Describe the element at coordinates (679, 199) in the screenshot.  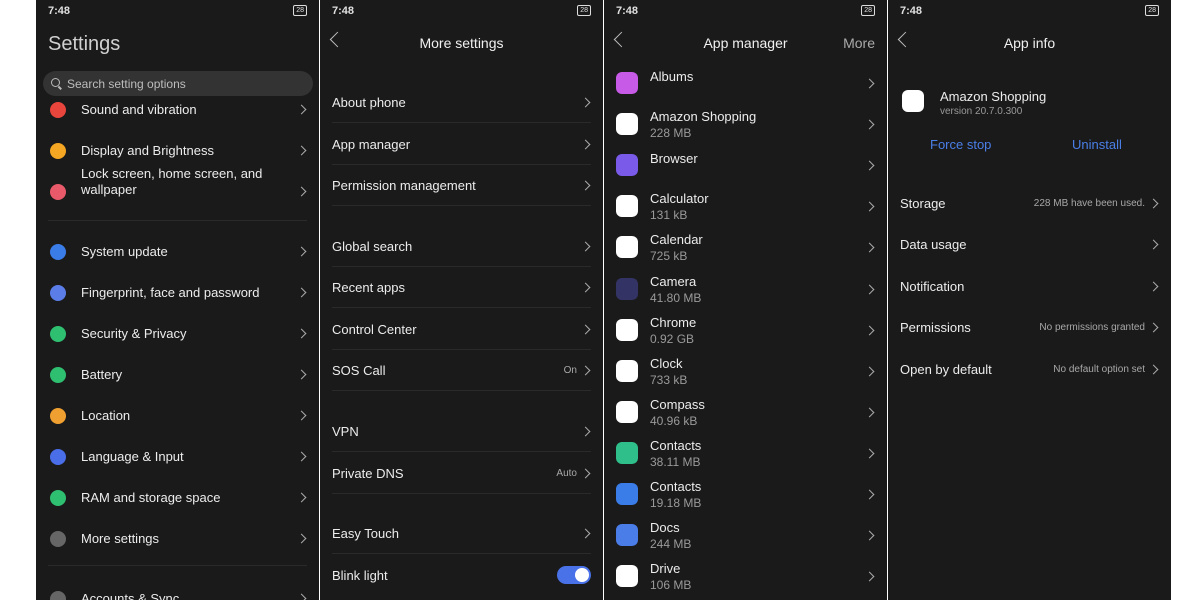
I see `app-name: Calculator` at that location.